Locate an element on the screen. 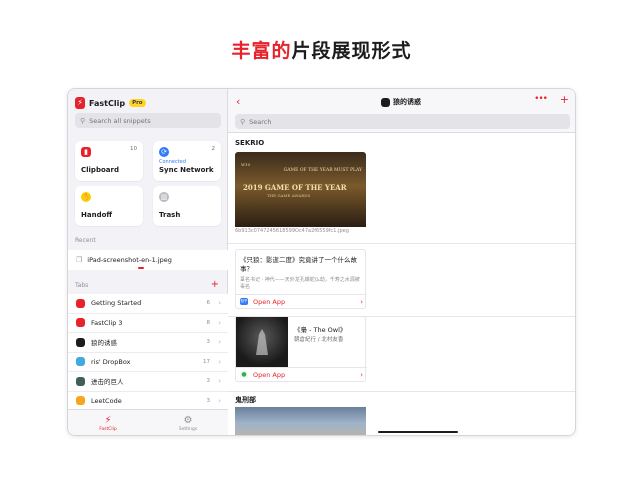 This screenshot has width=643, height=482. tab-label: 进击的巨人 is located at coordinates (107, 382).